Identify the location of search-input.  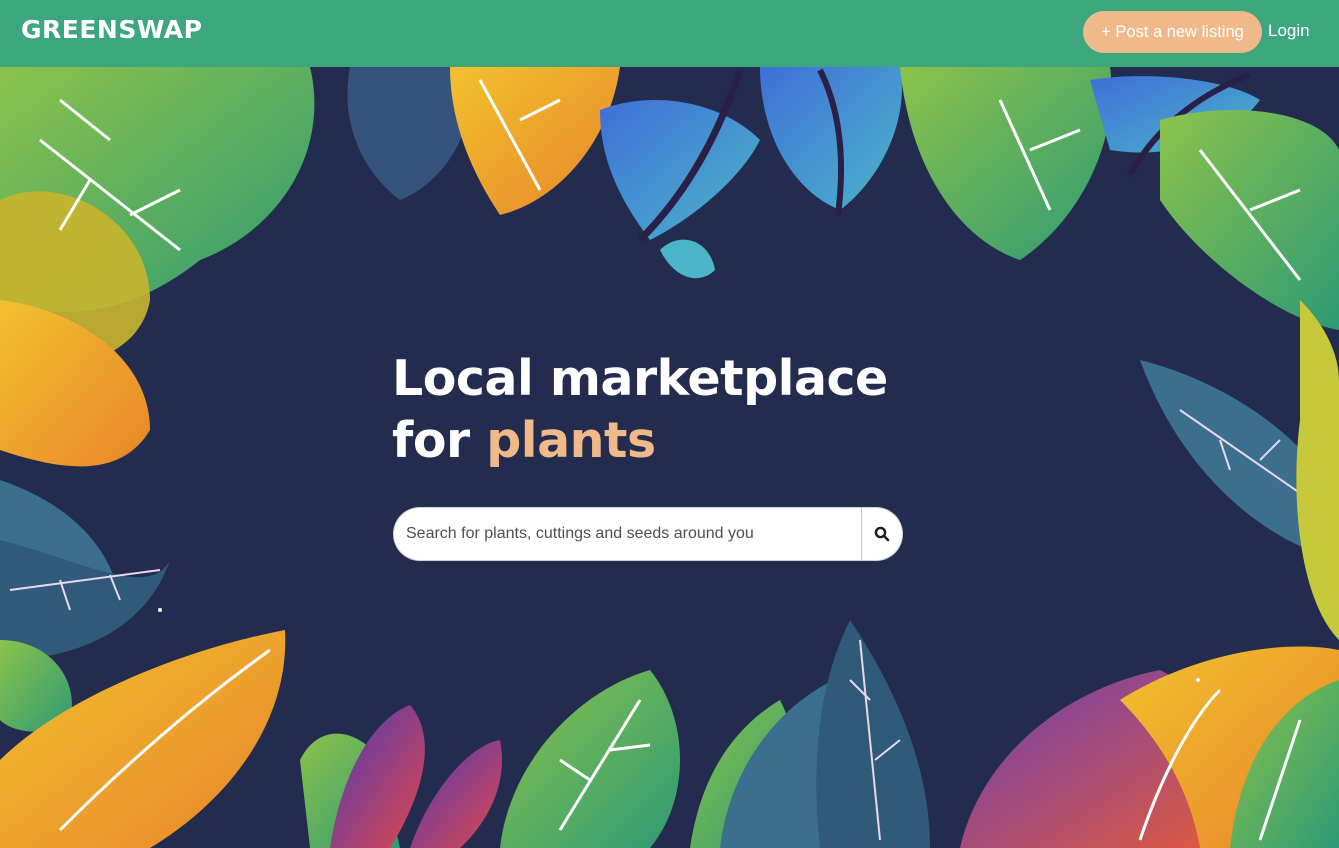
(627, 534).